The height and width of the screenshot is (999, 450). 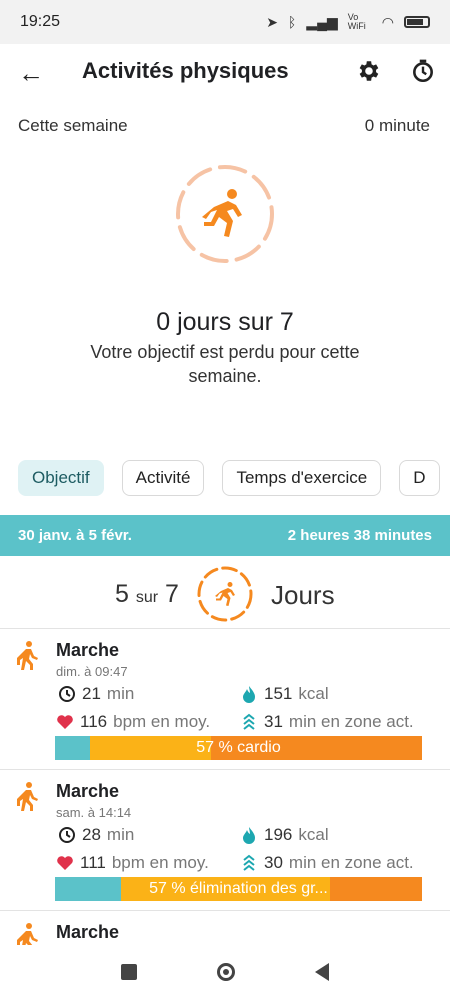 What do you see at coordinates (133, 722) in the screenshot?
I see `heart-rate-stat: 116 bpm en moy.` at bounding box center [133, 722].